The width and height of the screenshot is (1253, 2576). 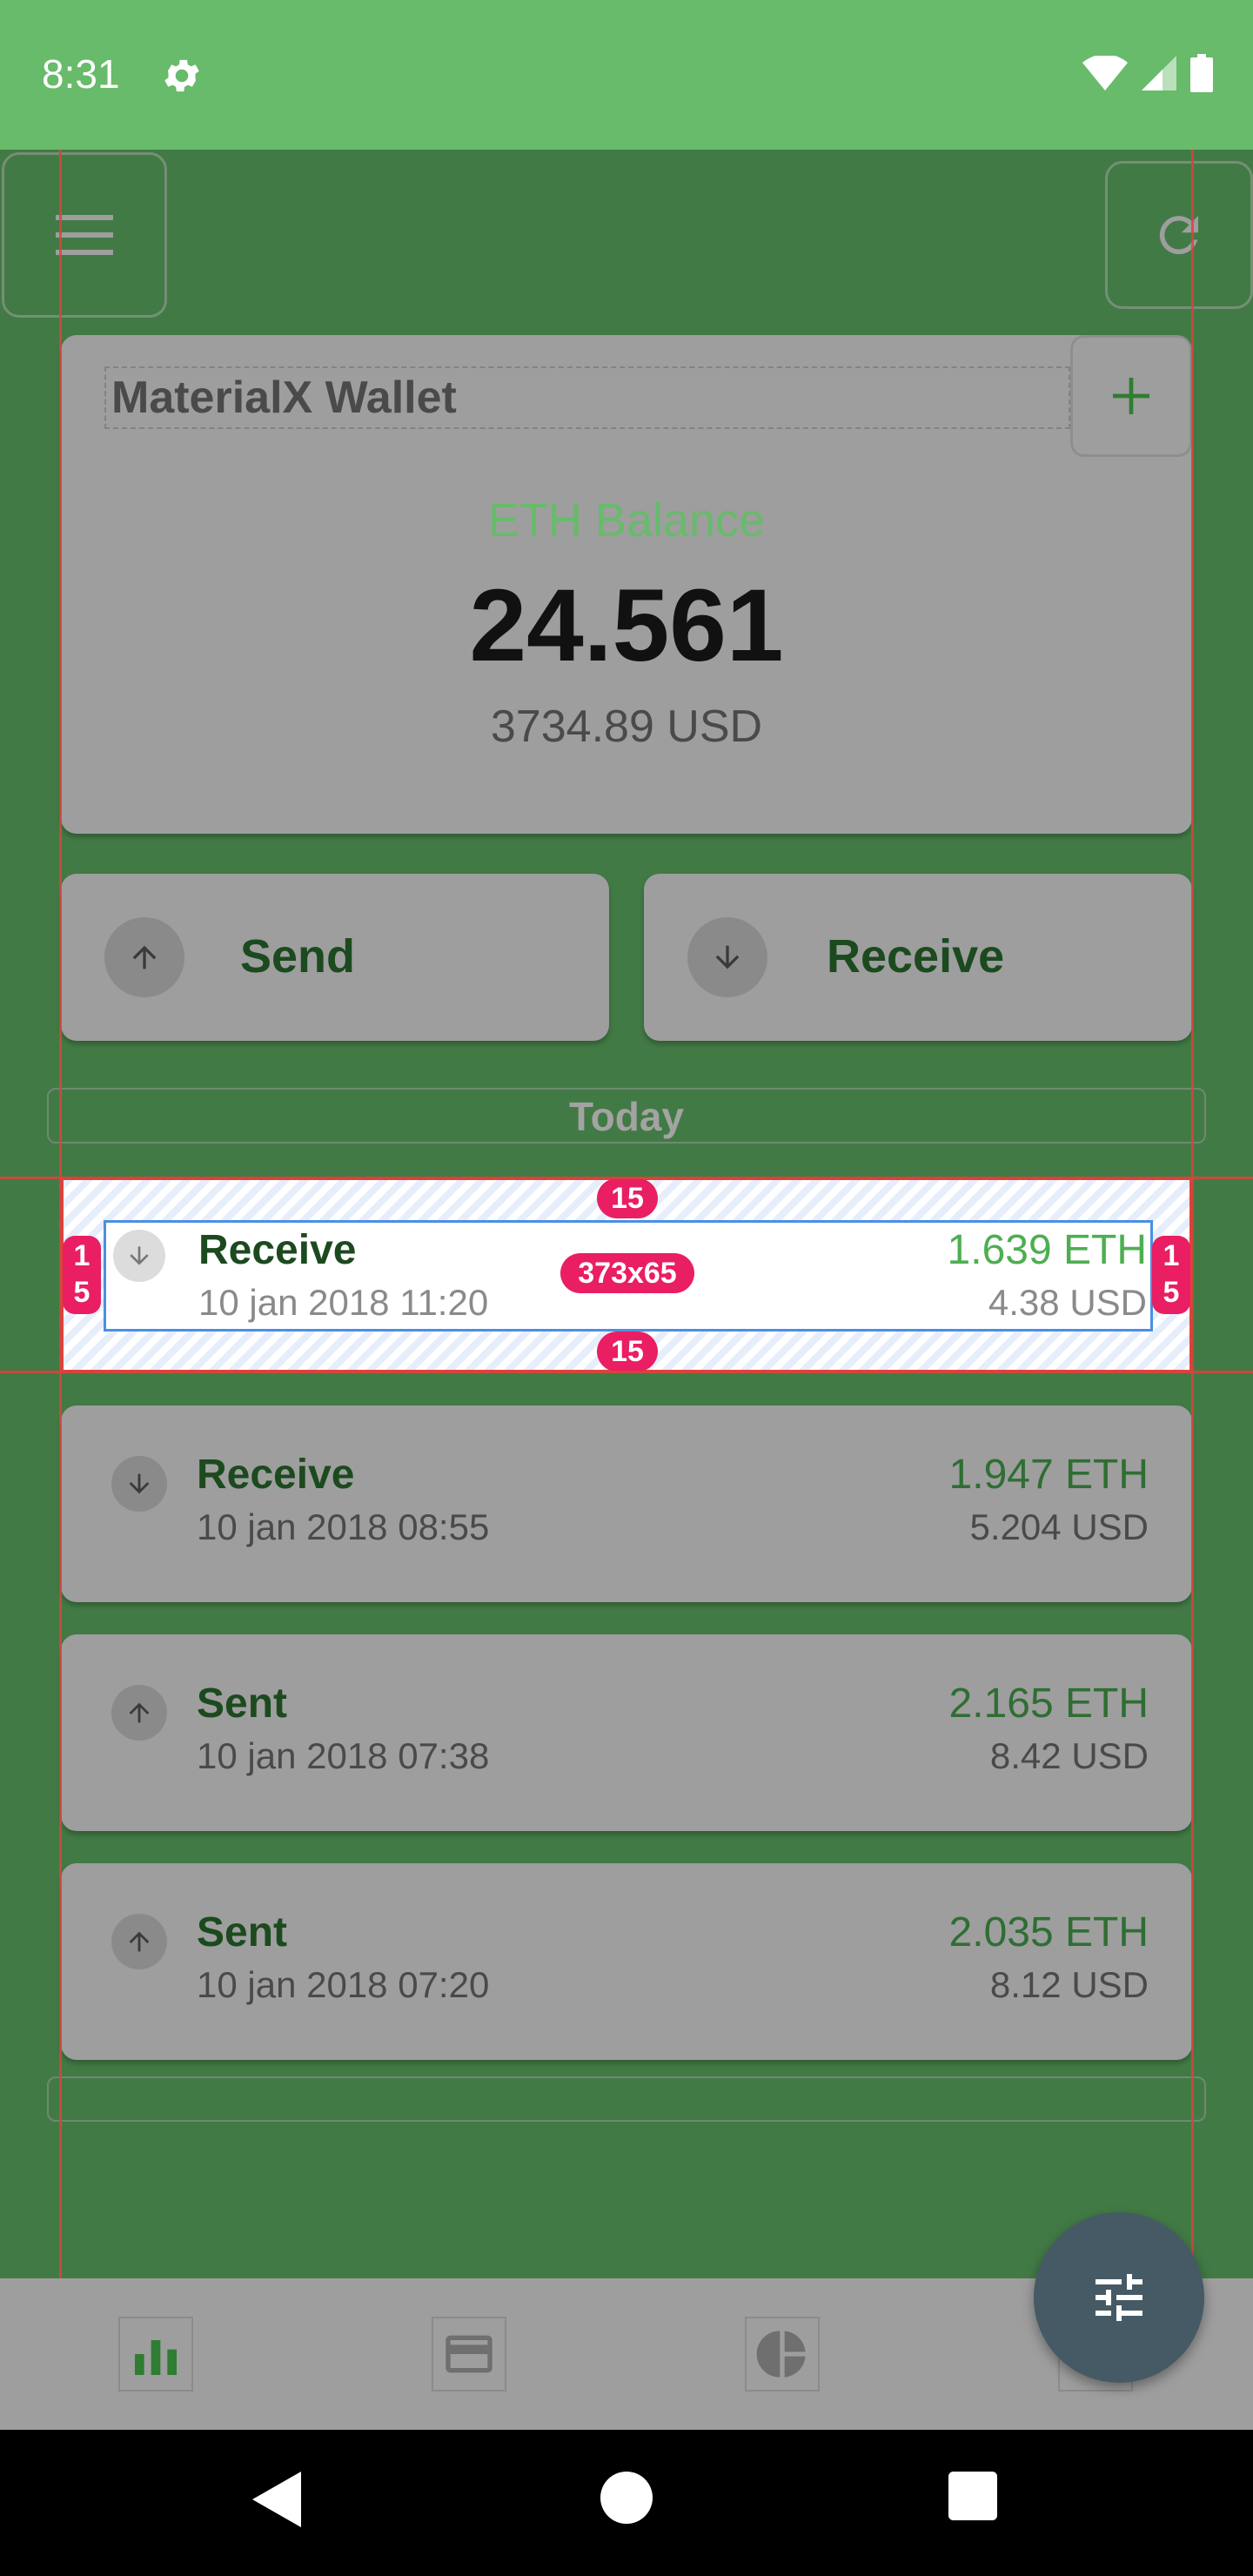 What do you see at coordinates (1069, 1985) in the screenshot?
I see `transaction-usd: 8.12 USD` at bounding box center [1069, 1985].